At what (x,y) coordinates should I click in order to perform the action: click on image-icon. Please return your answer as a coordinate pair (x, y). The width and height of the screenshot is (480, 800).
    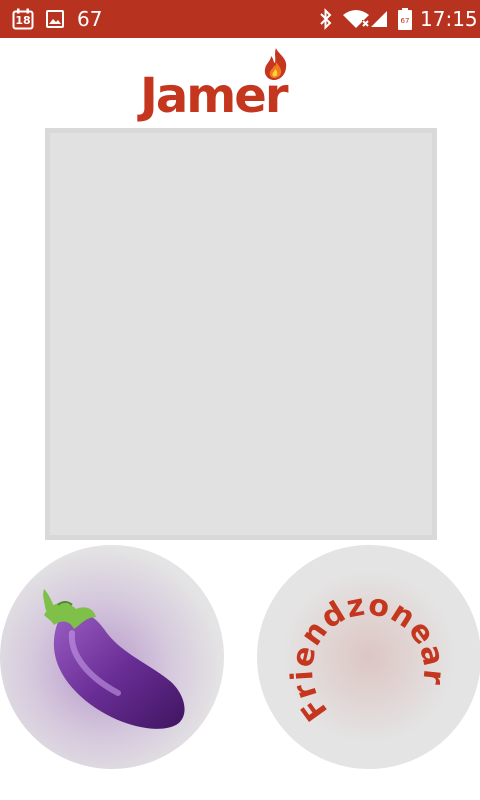
    Looking at the image, I should click on (55, 19).